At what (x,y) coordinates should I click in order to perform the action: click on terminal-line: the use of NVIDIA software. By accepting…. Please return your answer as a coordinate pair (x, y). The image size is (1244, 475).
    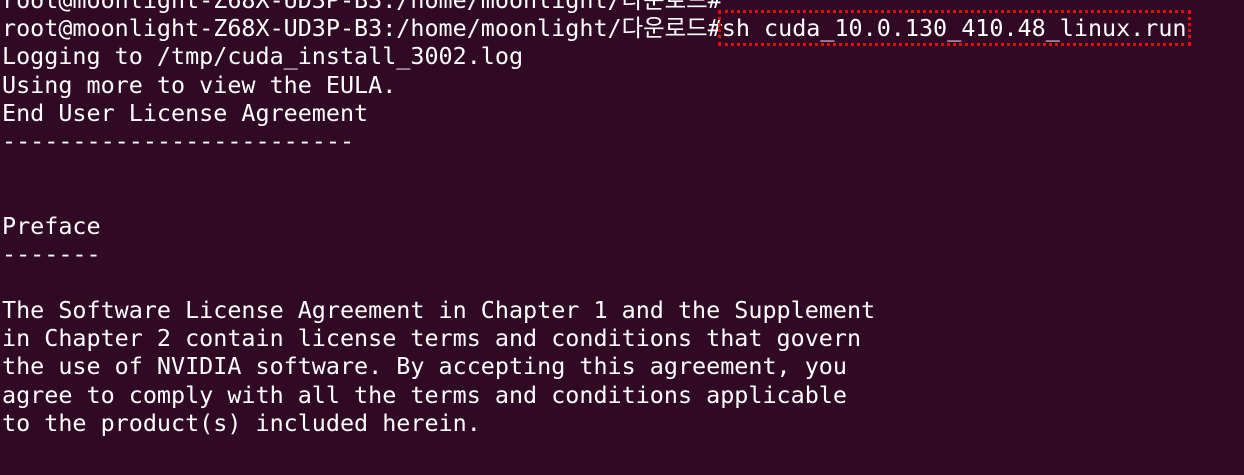
    Looking at the image, I should click on (424, 366).